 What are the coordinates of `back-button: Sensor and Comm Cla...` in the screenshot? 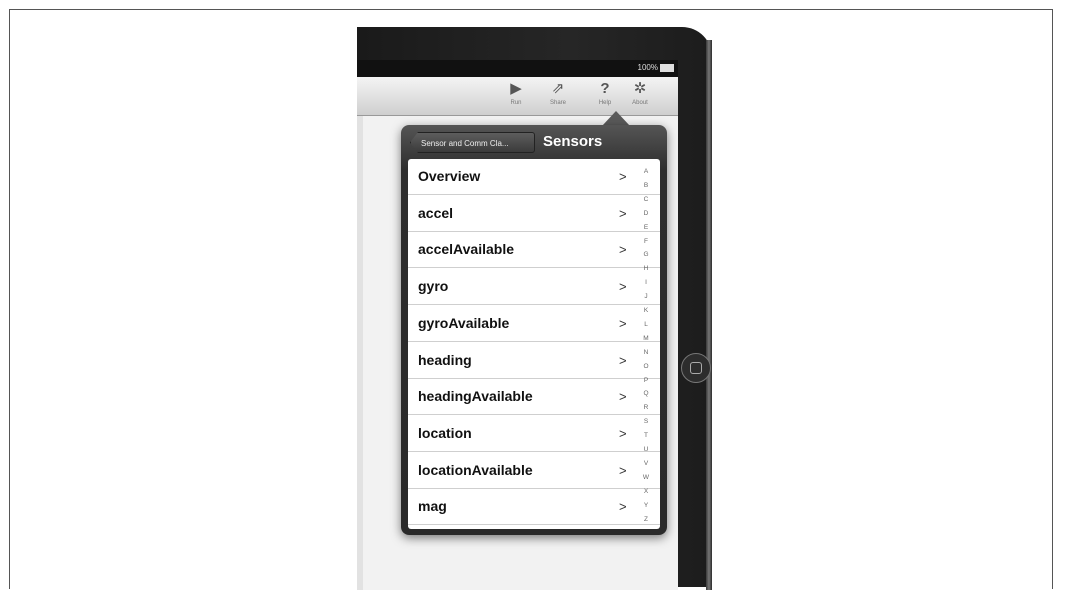 It's located at (472, 142).